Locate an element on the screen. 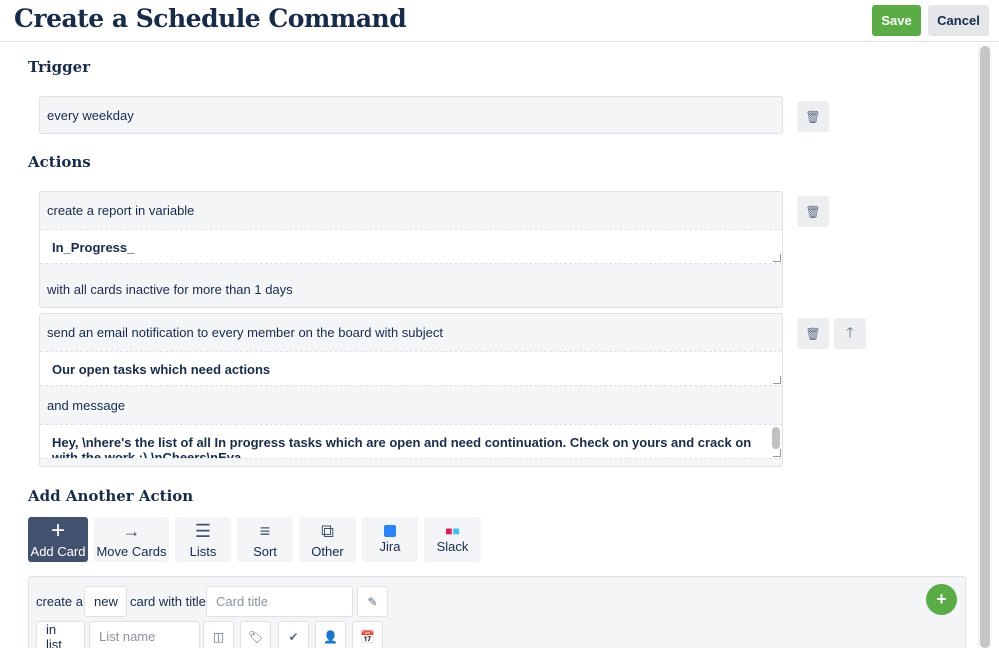  jira-label: Jira is located at coordinates (390, 546).